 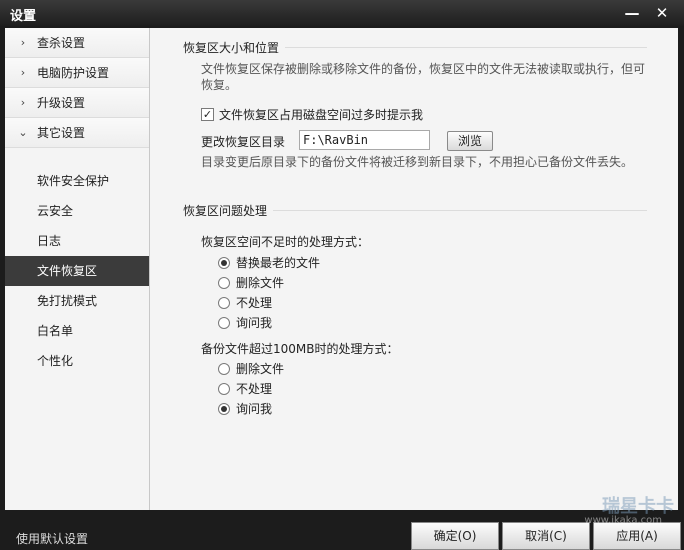 What do you see at coordinates (77, 181) in the screenshot?
I see `sidebar-item-software-protection: 软件安全保护` at bounding box center [77, 181].